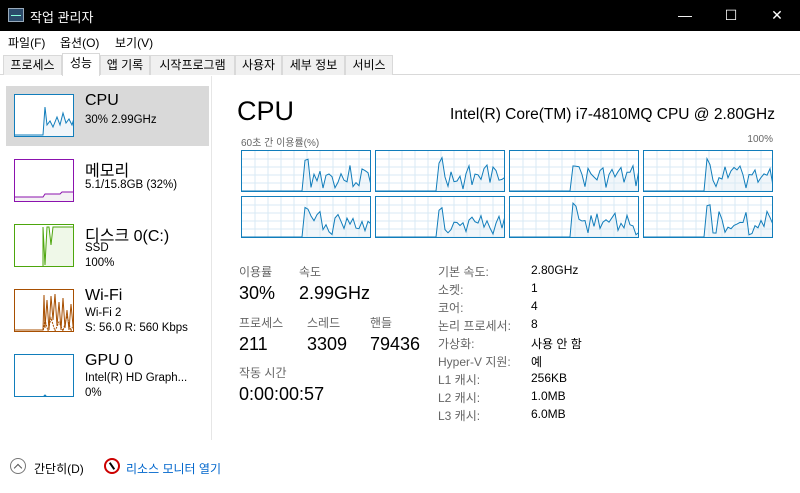 The image size is (800, 493). I want to click on memory-thumbnail-graph, so click(44, 180).